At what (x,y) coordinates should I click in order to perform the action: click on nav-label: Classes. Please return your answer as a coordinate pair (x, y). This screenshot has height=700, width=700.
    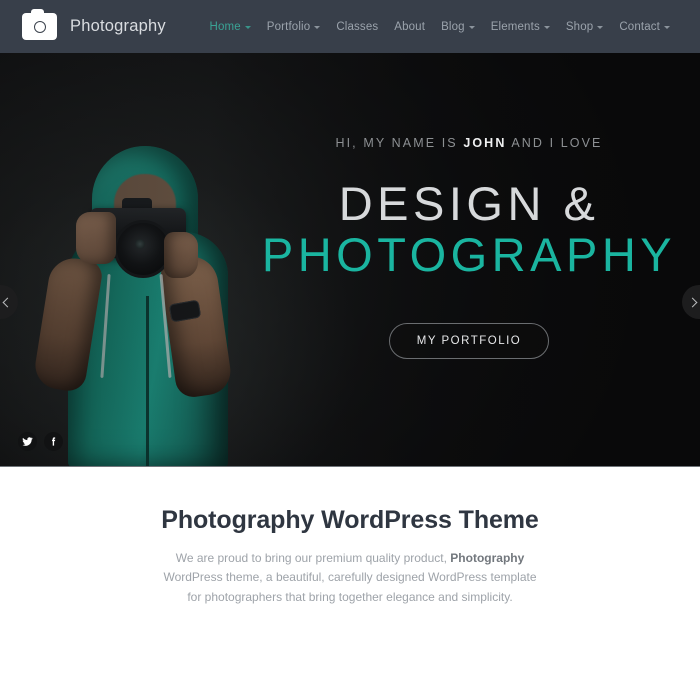
    Looking at the image, I should click on (357, 26).